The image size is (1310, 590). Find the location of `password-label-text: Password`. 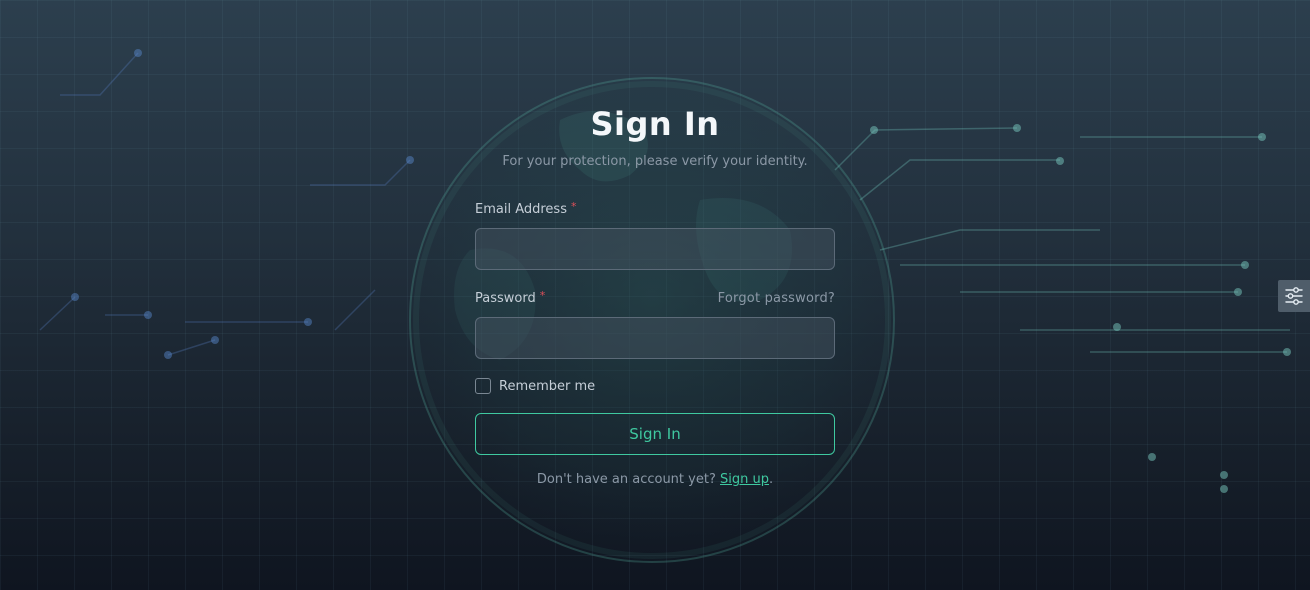

password-label-text: Password is located at coordinates (505, 298).